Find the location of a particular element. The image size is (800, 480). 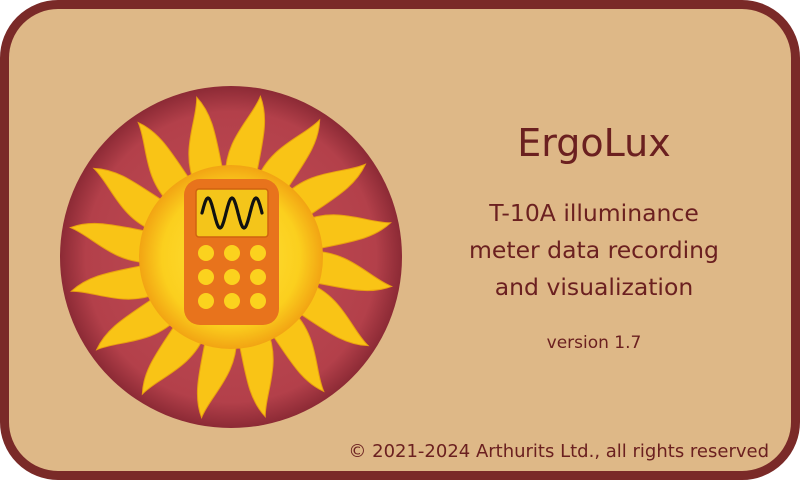

app-title: ErgoLux is located at coordinates (594, 143).